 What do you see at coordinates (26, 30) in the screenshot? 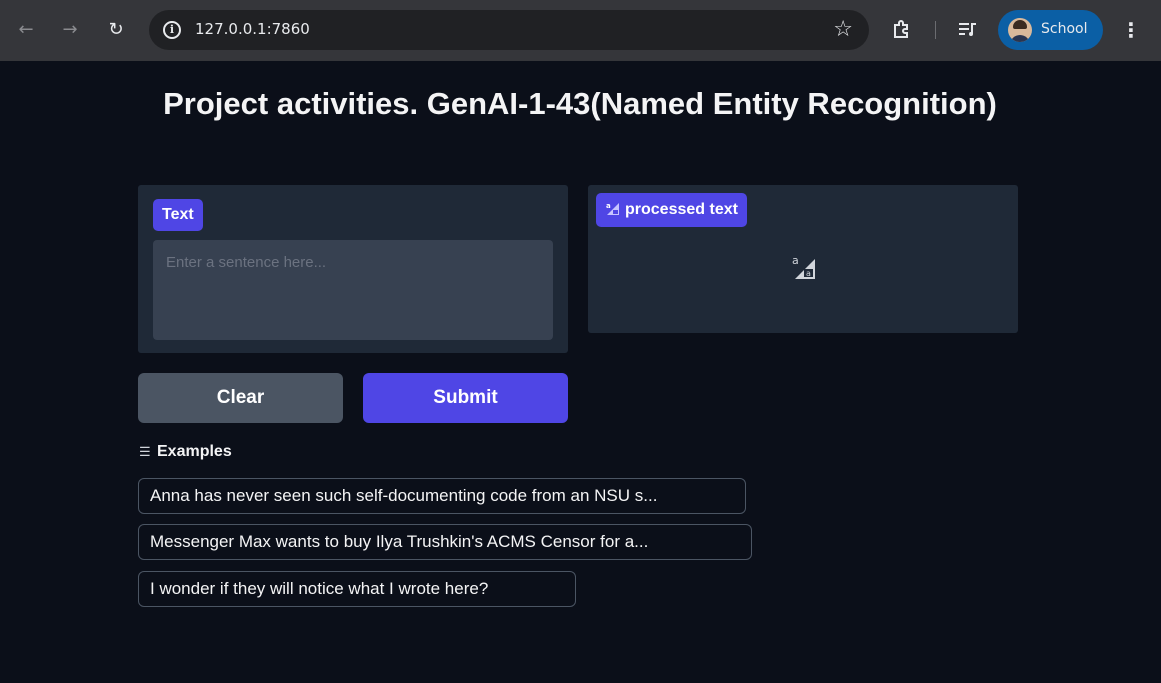
I see `back-arrow-icon: ←` at bounding box center [26, 30].